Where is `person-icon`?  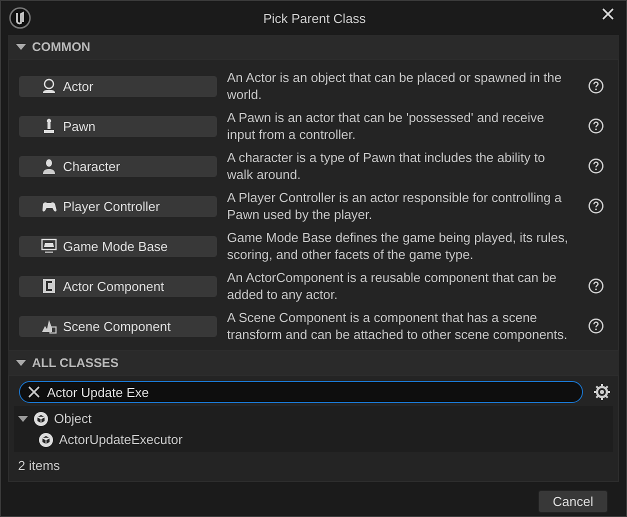 person-icon is located at coordinates (49, 166).